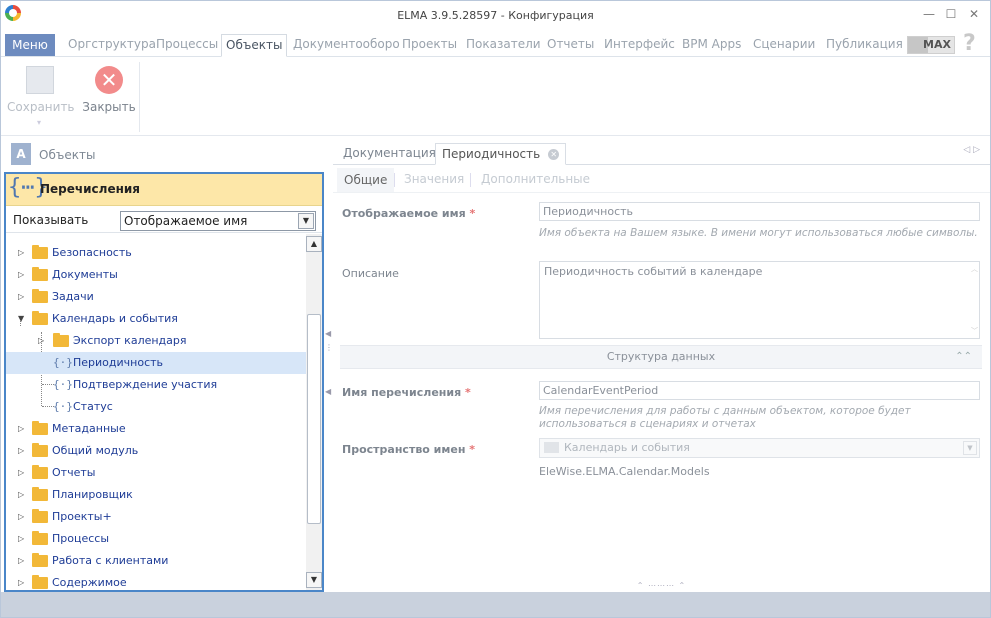  What do you see at coordinates (109, 90) in the screenshot?
I see `close-button: ✕ Закрыть` at bounding box center [109, 90].